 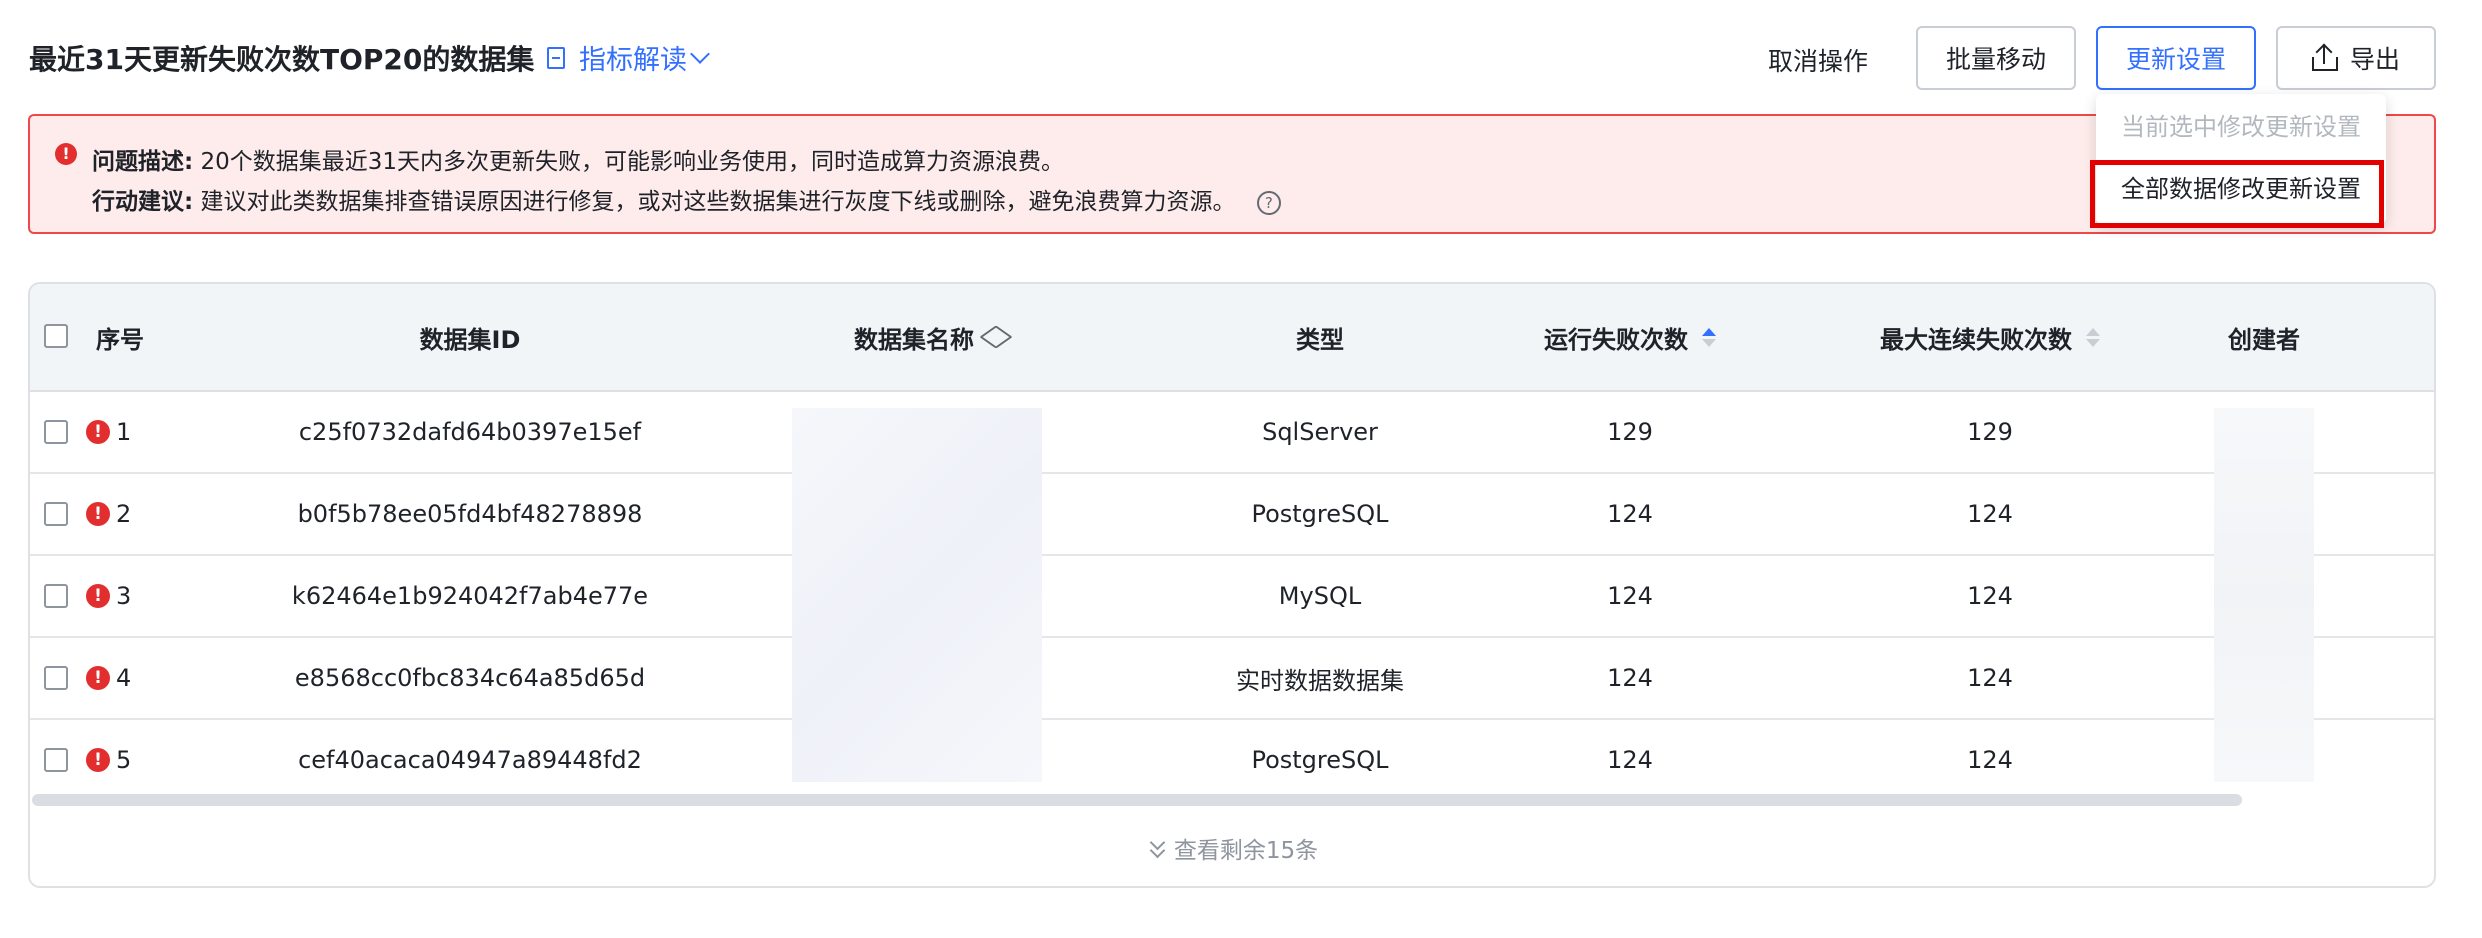 I want to click on fail-count: 129, so click(x=1630, y=432).